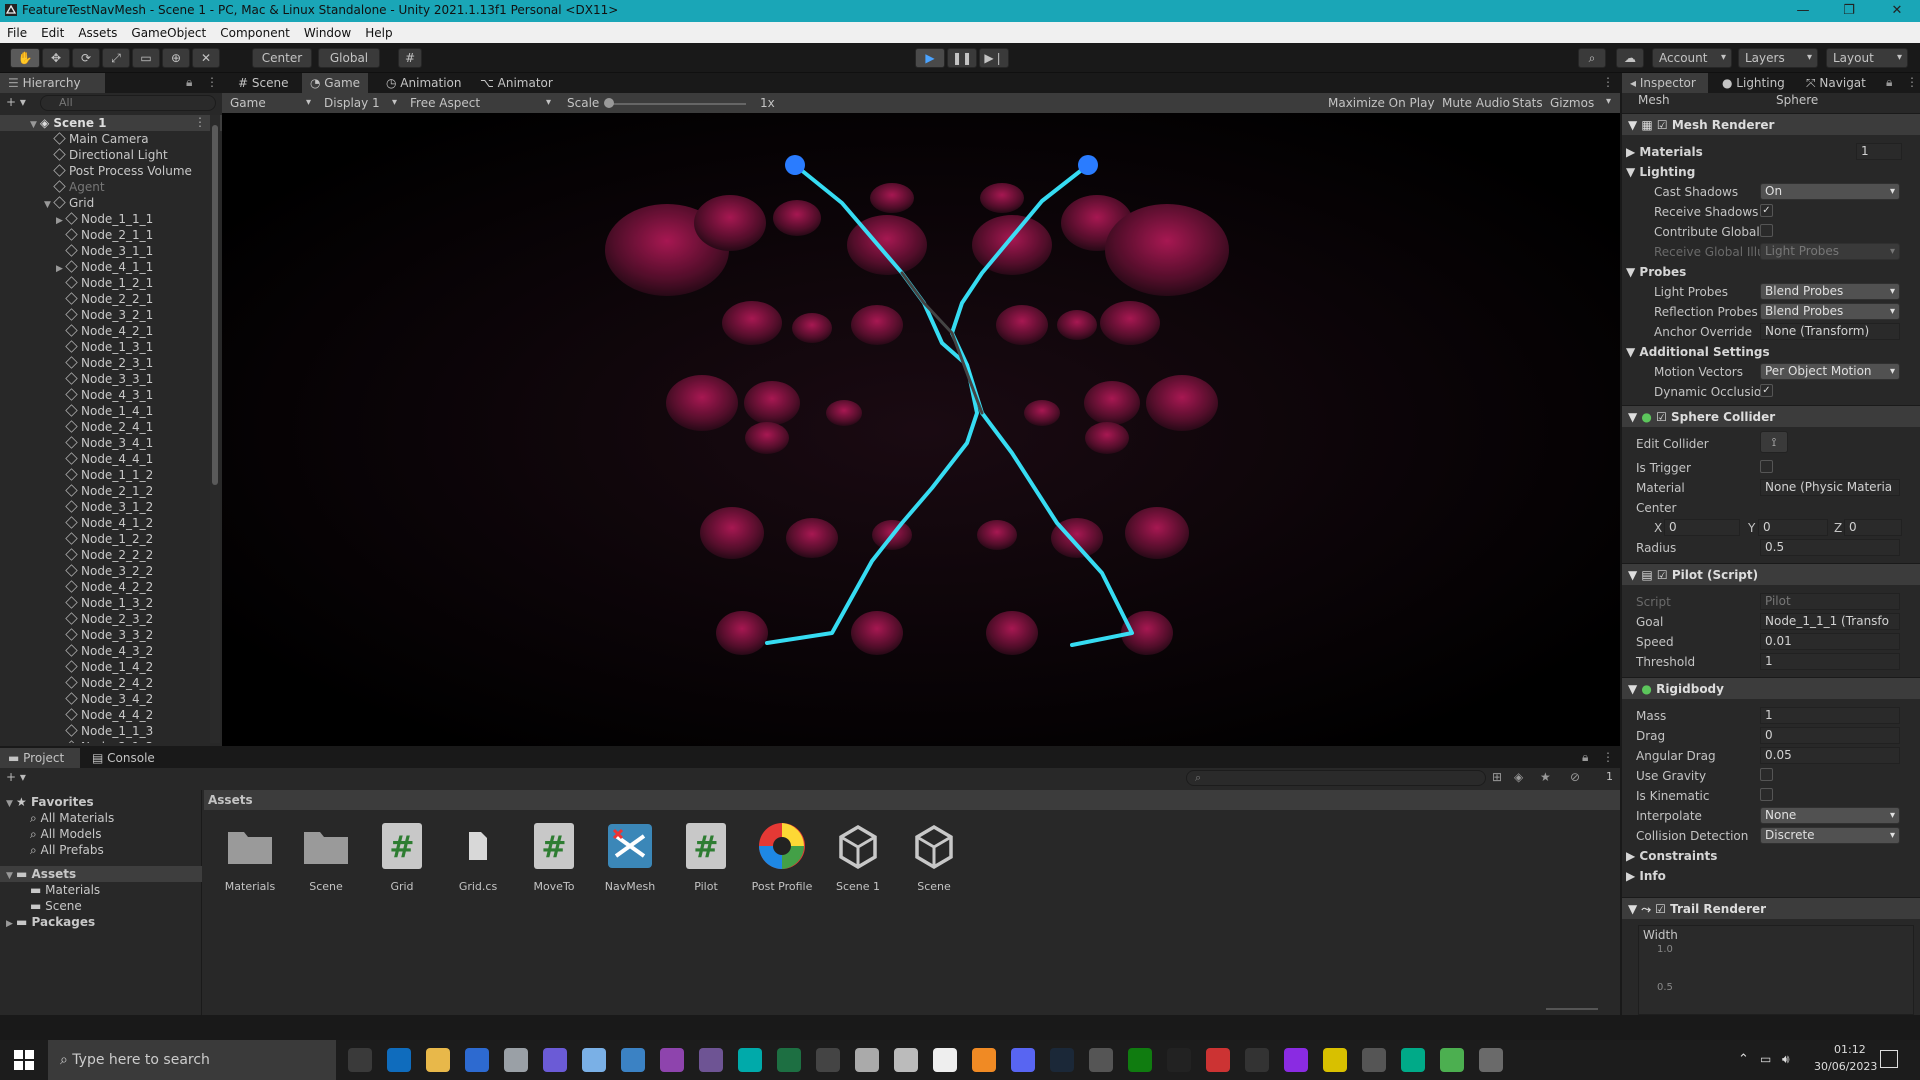 The image size is (1920, 1080). What do you see at coordinates (1336, 778) in the screenshot?
I see `project-search-input: ⌕` at bounding box center [1336, 778].